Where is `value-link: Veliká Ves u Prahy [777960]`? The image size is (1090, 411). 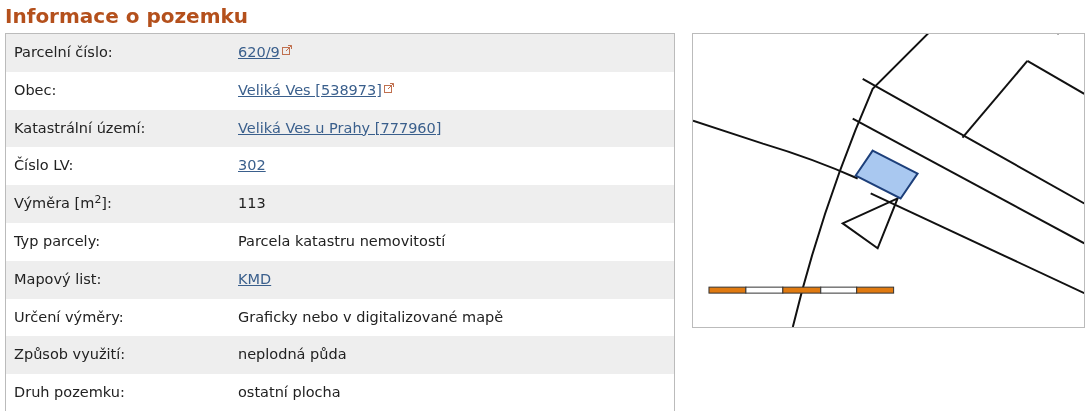 value-link: Veliká Ves u Prahy [777960] is located at coordinates (340, 128).